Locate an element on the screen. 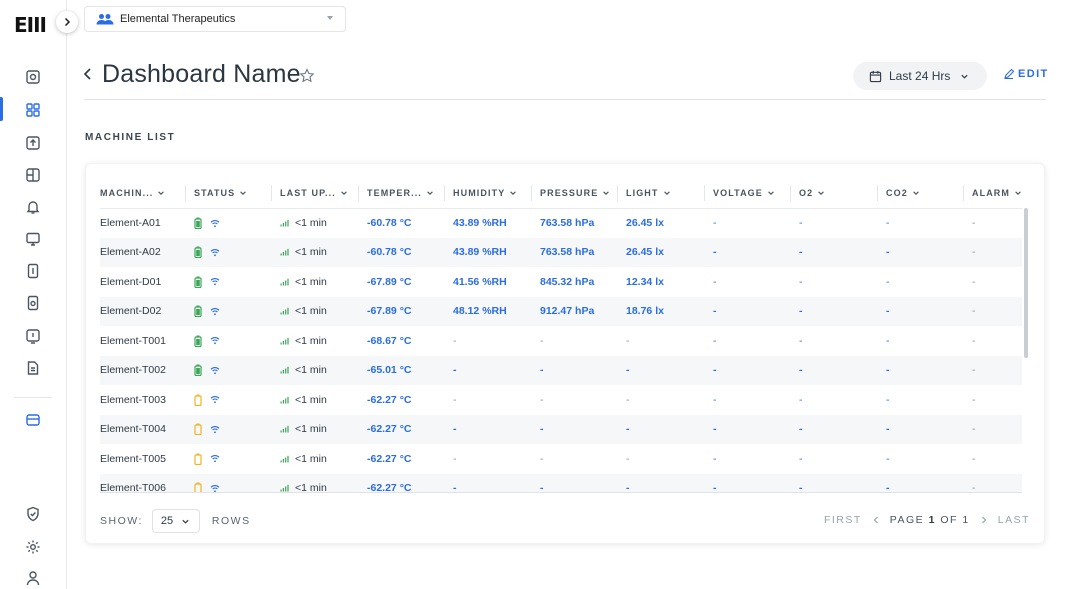 Image resolution: width=1073 pixels, height=589 pixels. time-range-label: Last 24 Hrs is located at coordinates (920, 76).